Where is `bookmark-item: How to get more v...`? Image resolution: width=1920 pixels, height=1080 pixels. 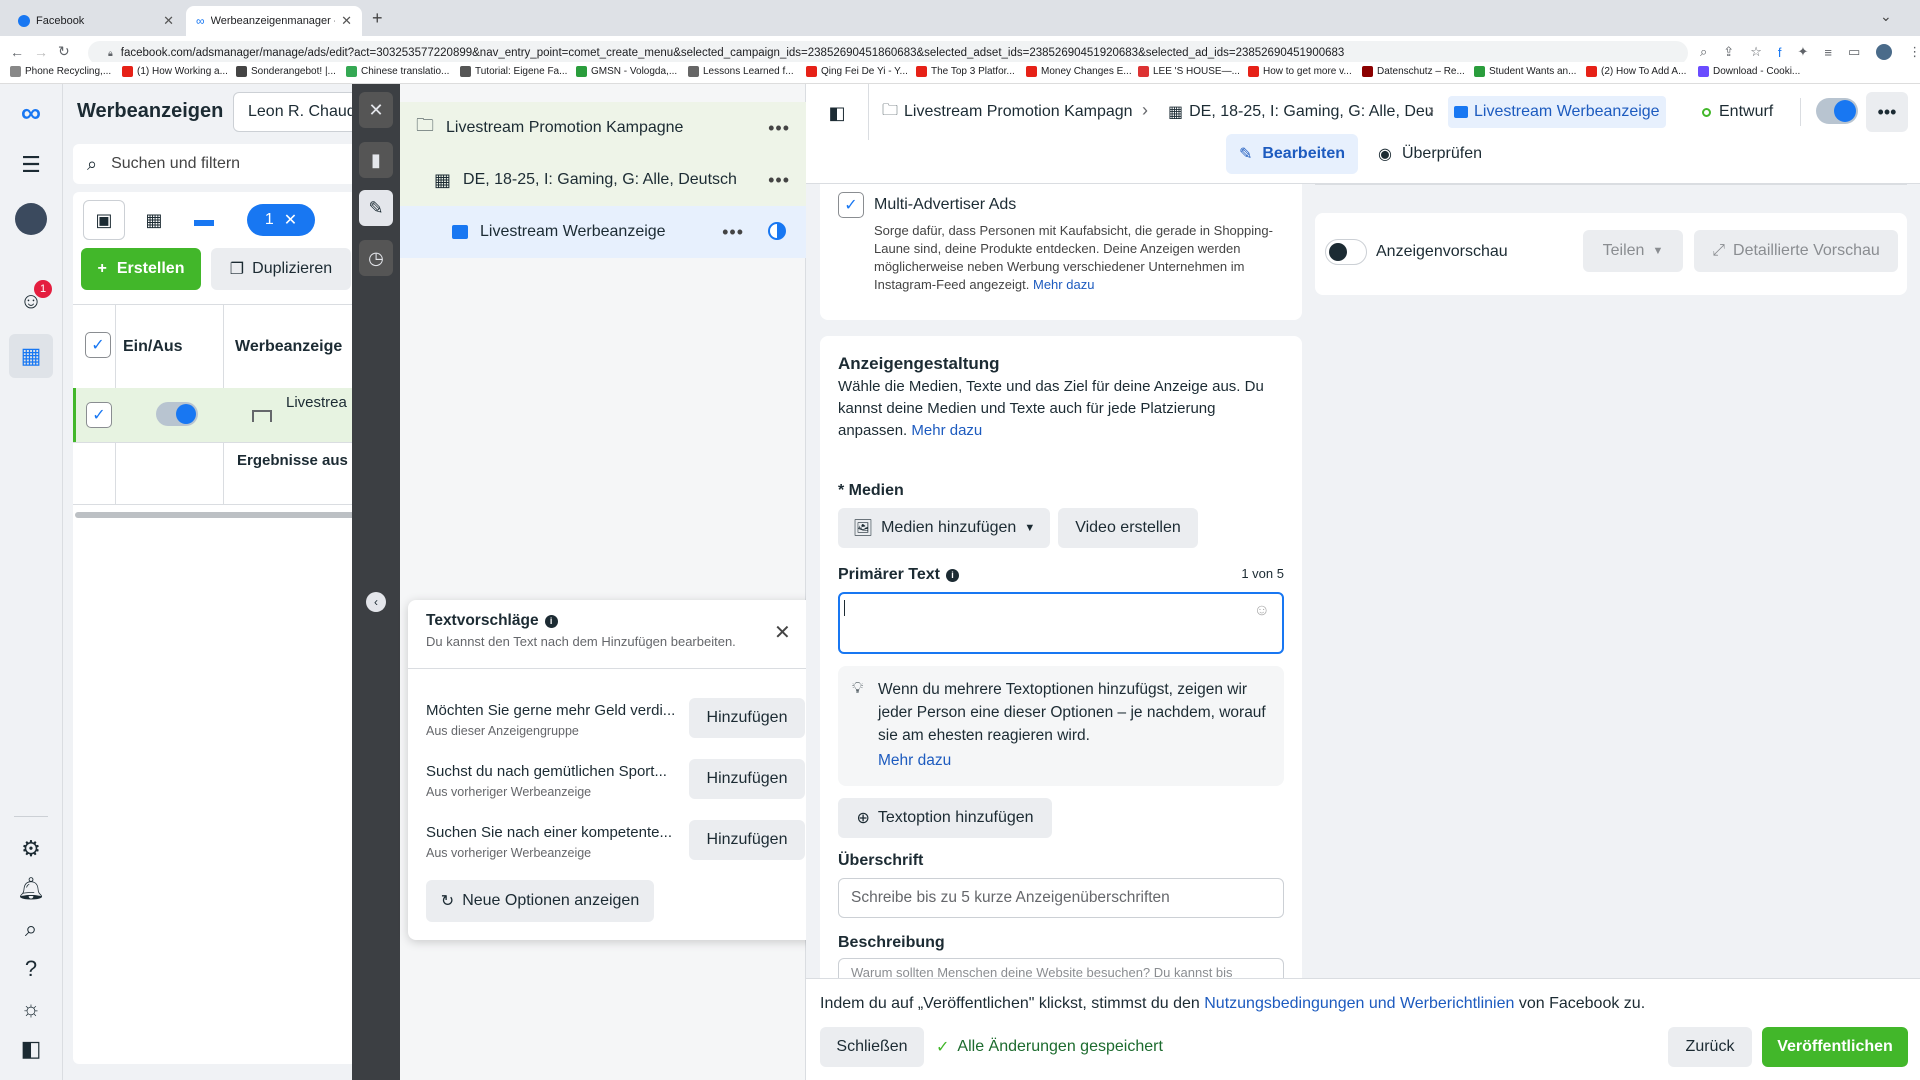 bookmark-item: How to get more v... is located at coordinates (1300, 71).